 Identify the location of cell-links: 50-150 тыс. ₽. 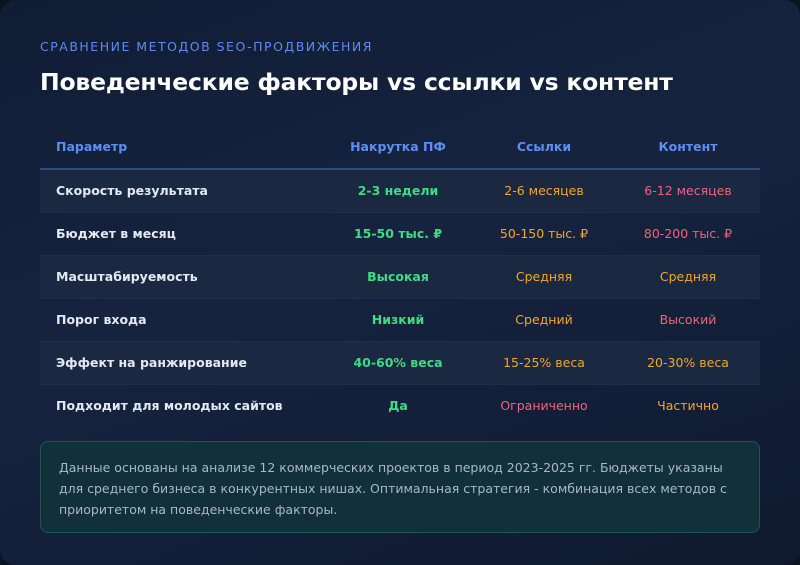
(544, 233).